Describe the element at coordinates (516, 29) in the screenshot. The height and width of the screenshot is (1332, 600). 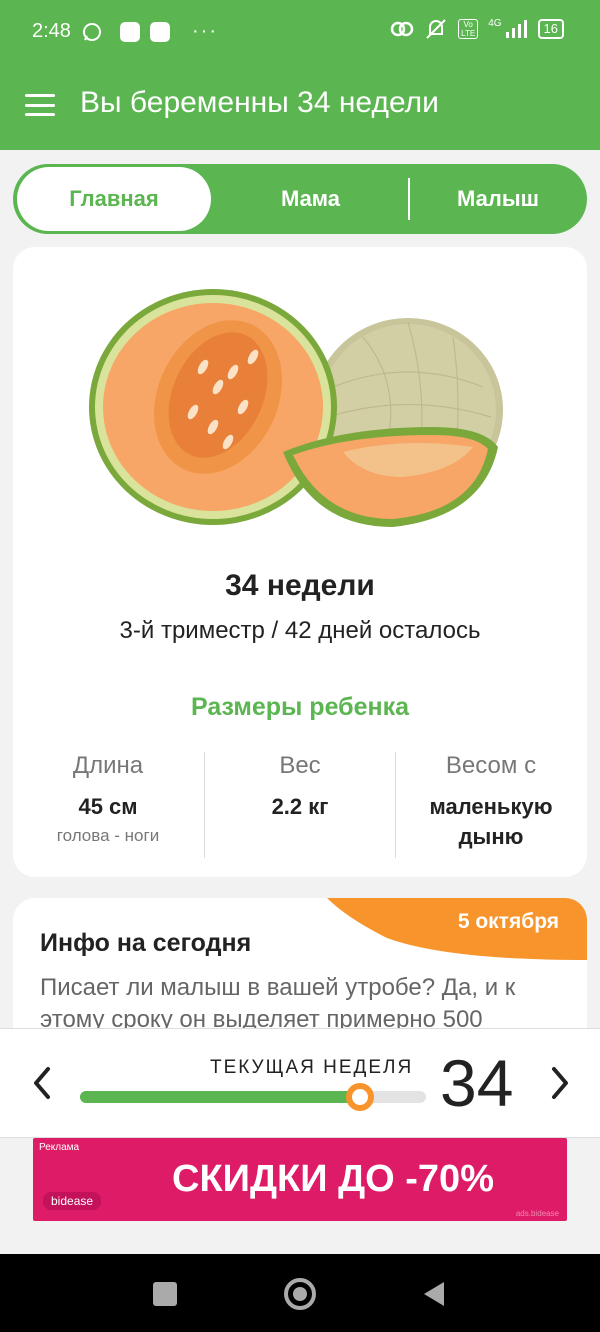
I see `signal-icon` at that location.